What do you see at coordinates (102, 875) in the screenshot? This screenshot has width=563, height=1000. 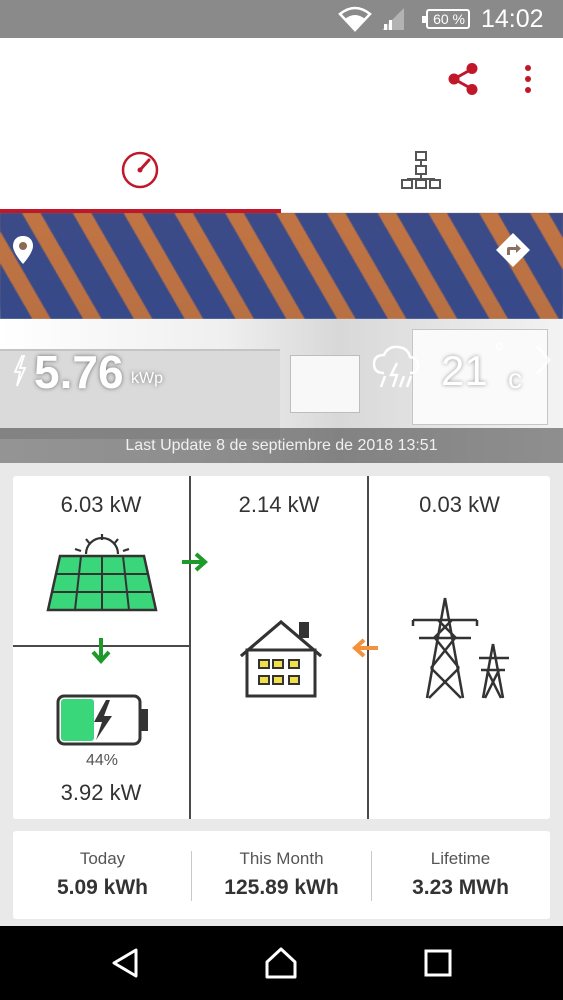 I see `stat-today: Today 5.09 kWh` at bounding box center [102, 875].